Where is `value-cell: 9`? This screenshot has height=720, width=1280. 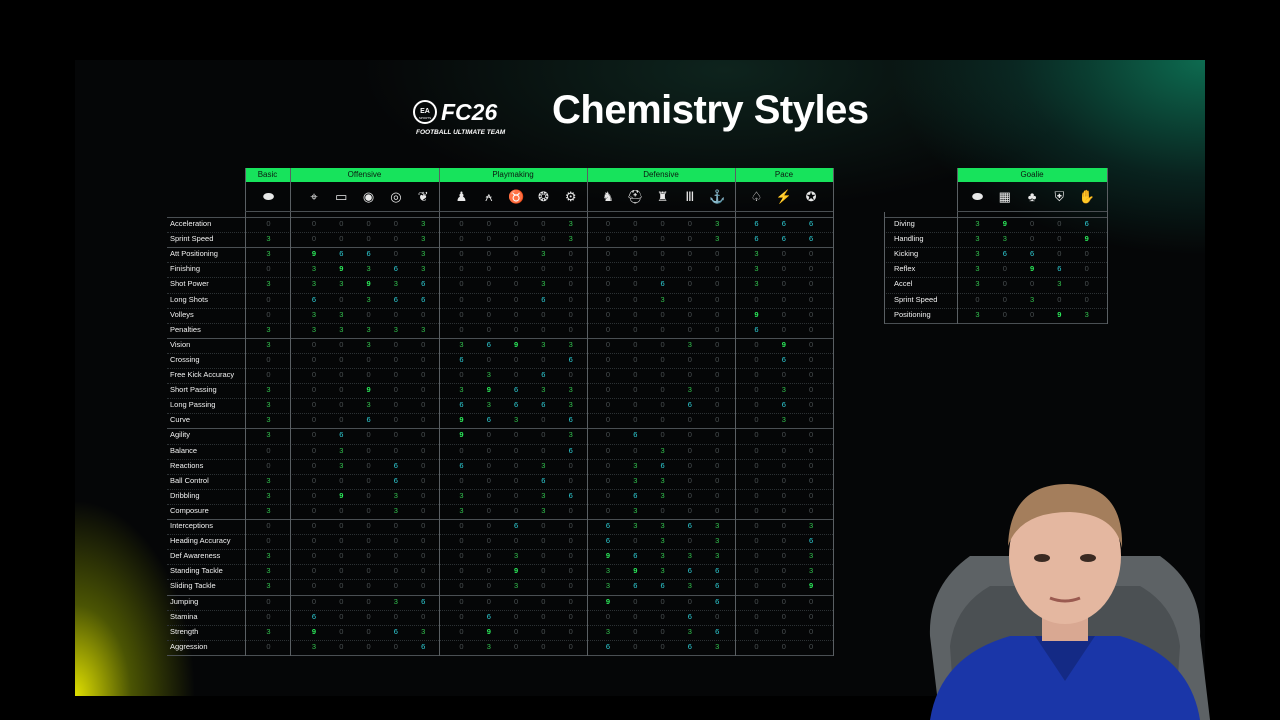 value-cell: 9 is located at coordinates (461, 420).